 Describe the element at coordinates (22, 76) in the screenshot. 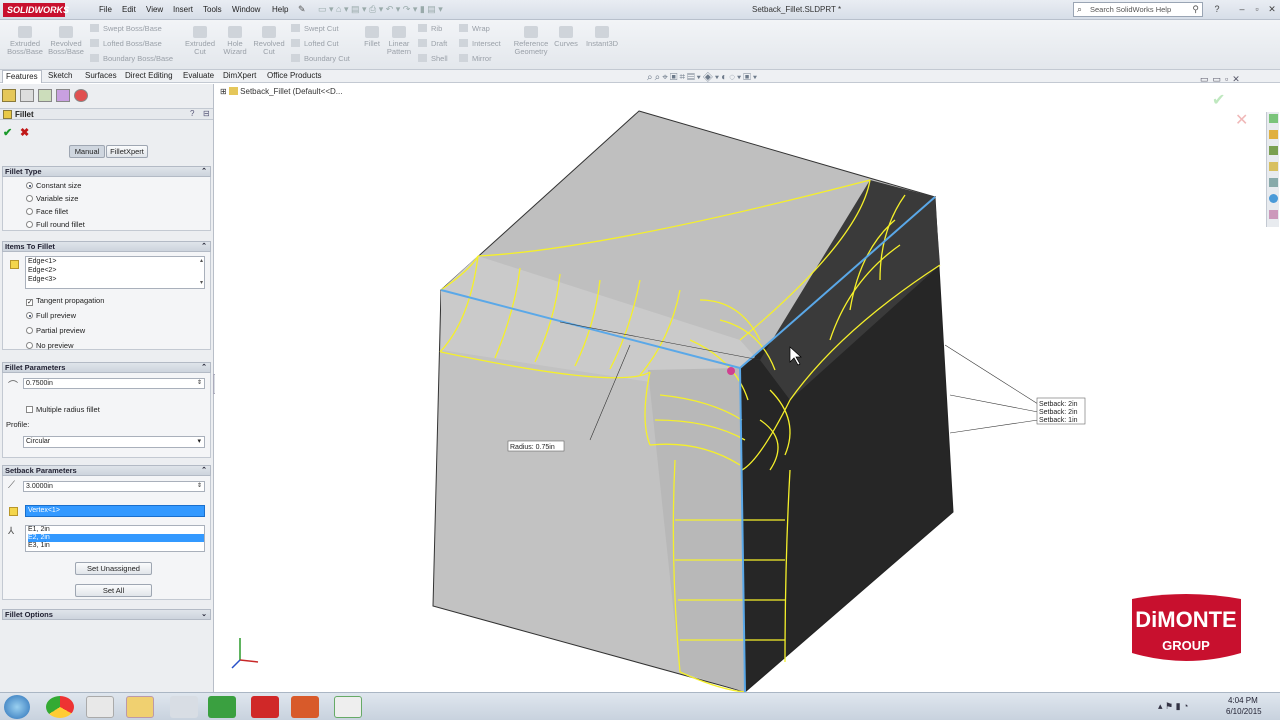

I see `tab-features: Features` at that location.